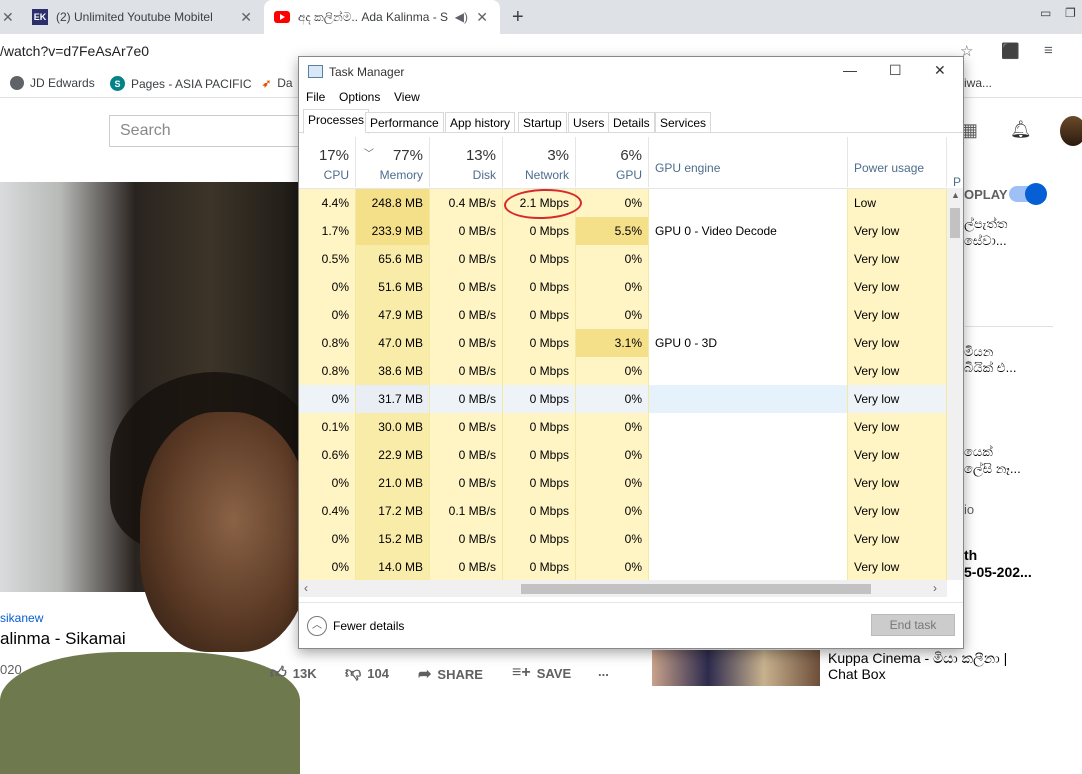  What do you see at coordinates (623, 315) in the screenshot?
I see `table-row: 0% 47.9 MB 0 MB/s 0 Mbps 0% Very low` at bounding box center [623, 315].